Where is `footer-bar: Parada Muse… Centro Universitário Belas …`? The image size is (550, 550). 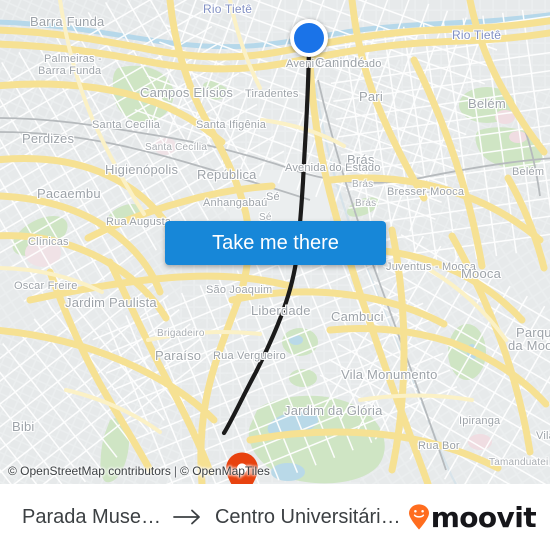 footer-bar: Parada Muse… Centro Universitário Belas … is located at coordinates (275, 517).